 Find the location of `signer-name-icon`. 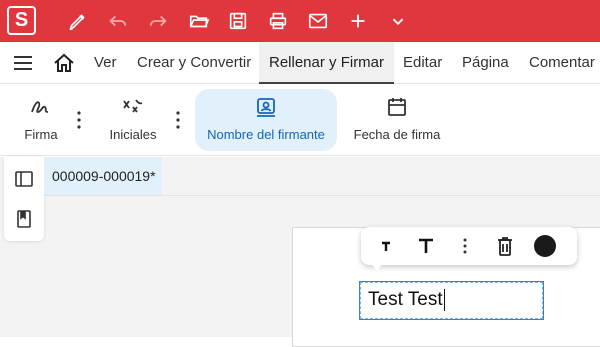

signer-name-icon is located at coordinates (266, 107).